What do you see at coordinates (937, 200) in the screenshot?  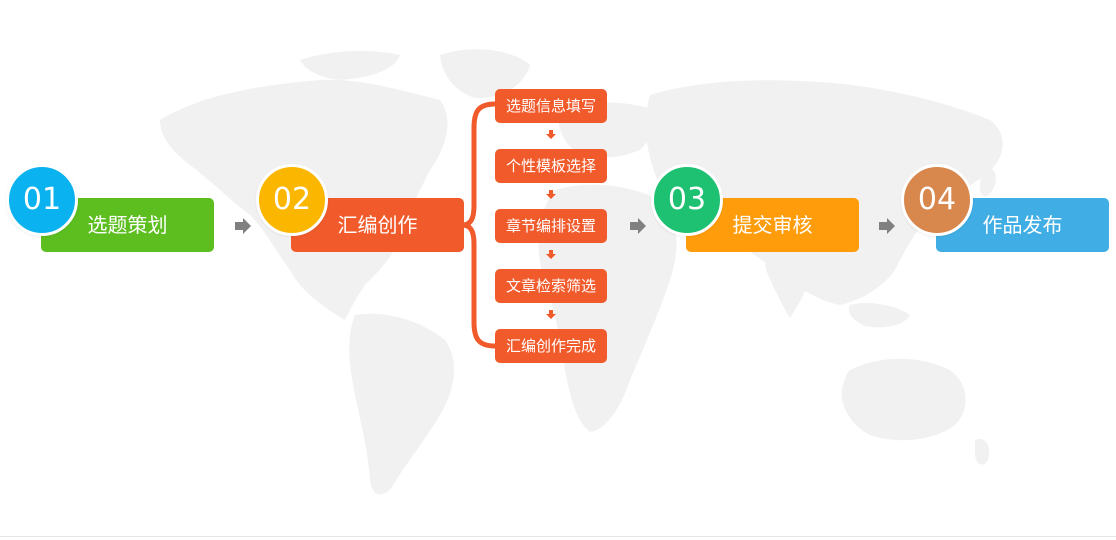 I see `step-04-number: 04` at bounding box center [937, 200].